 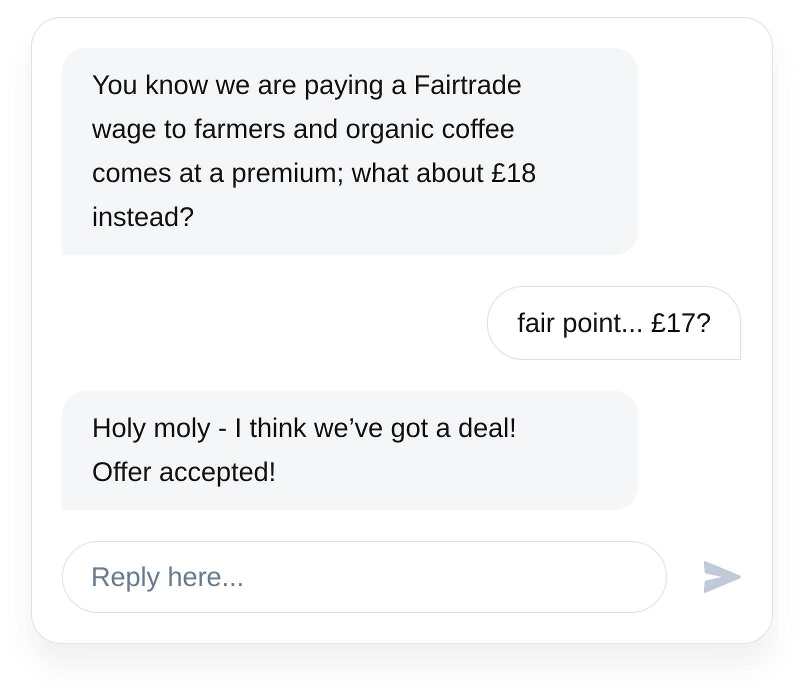 I want to click on message-bubble: Holy moly - I think we’ve got a deal! Offer accepted!, so click(x=350, y=450).